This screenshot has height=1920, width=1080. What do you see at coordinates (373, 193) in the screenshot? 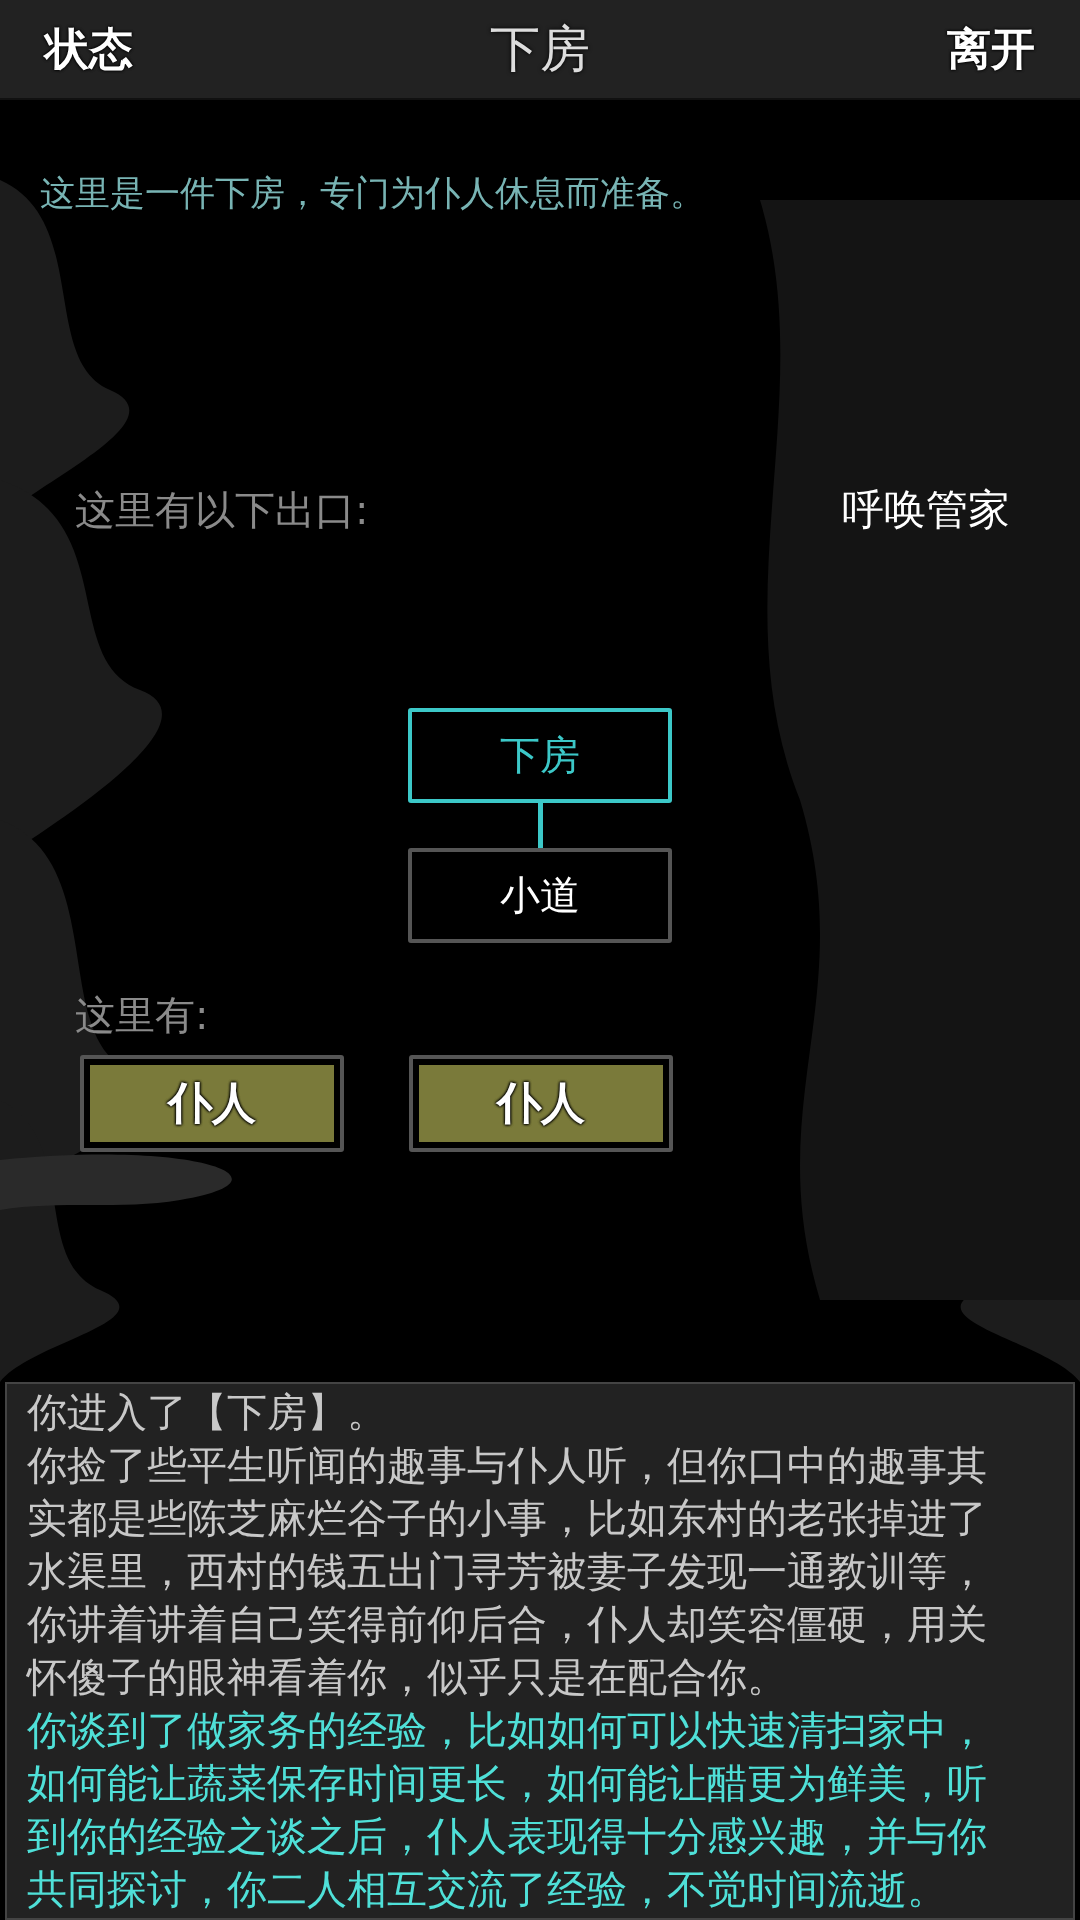
I see `room-description: 这里是一件下房，专门为仆人休息而准备。` at bounding box center [373, 193].